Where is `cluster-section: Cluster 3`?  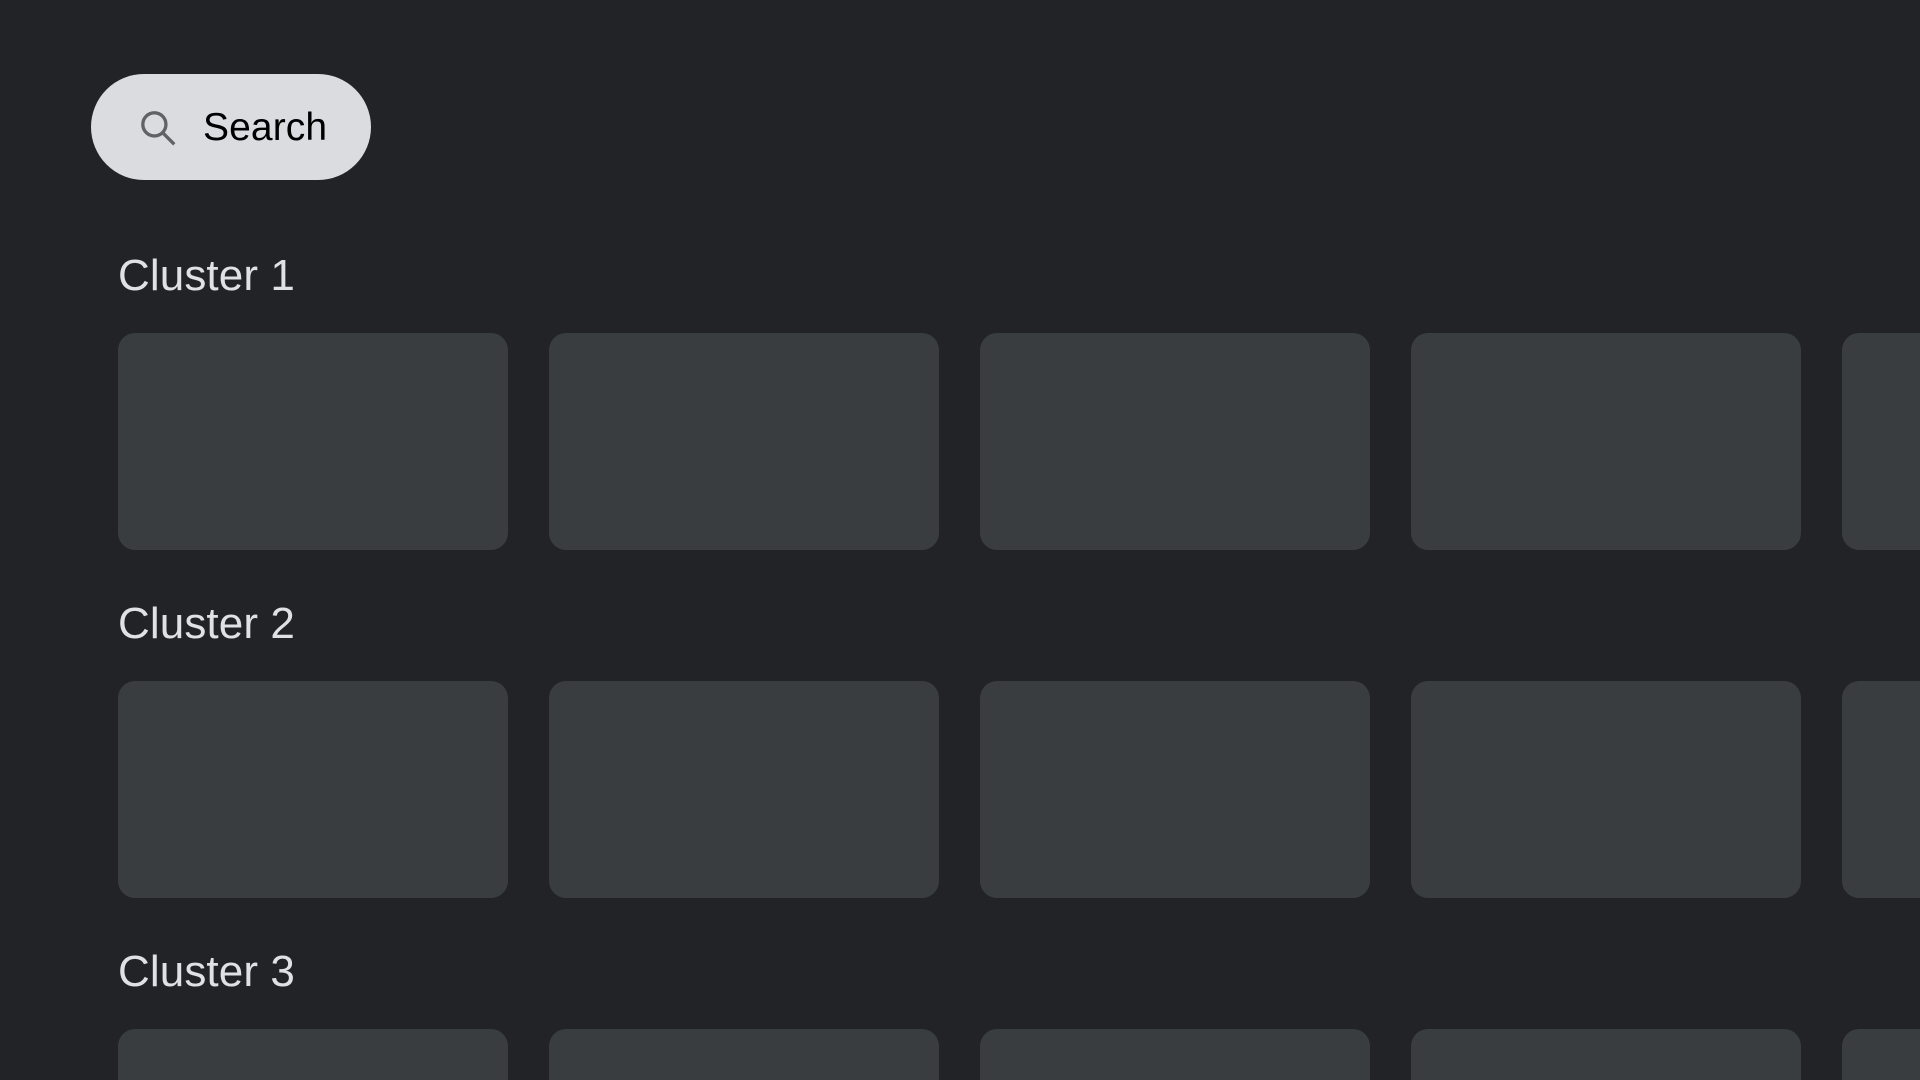
cluster-section: Cluster 3 is located at coordinates (960, 1013).